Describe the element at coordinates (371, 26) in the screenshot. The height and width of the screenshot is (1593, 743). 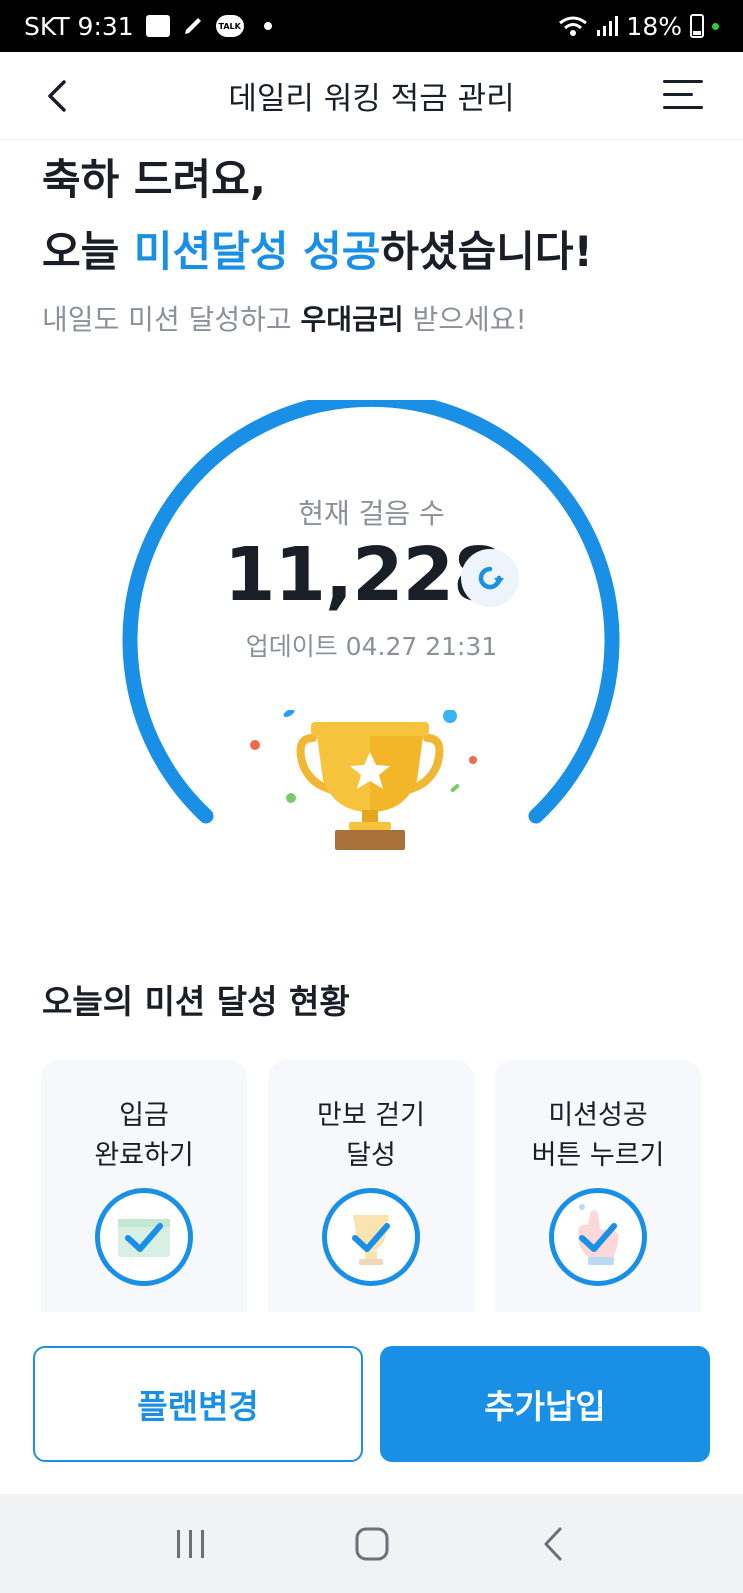
I see `status-bar: SKT 9:31 TALK 18%` at that location.